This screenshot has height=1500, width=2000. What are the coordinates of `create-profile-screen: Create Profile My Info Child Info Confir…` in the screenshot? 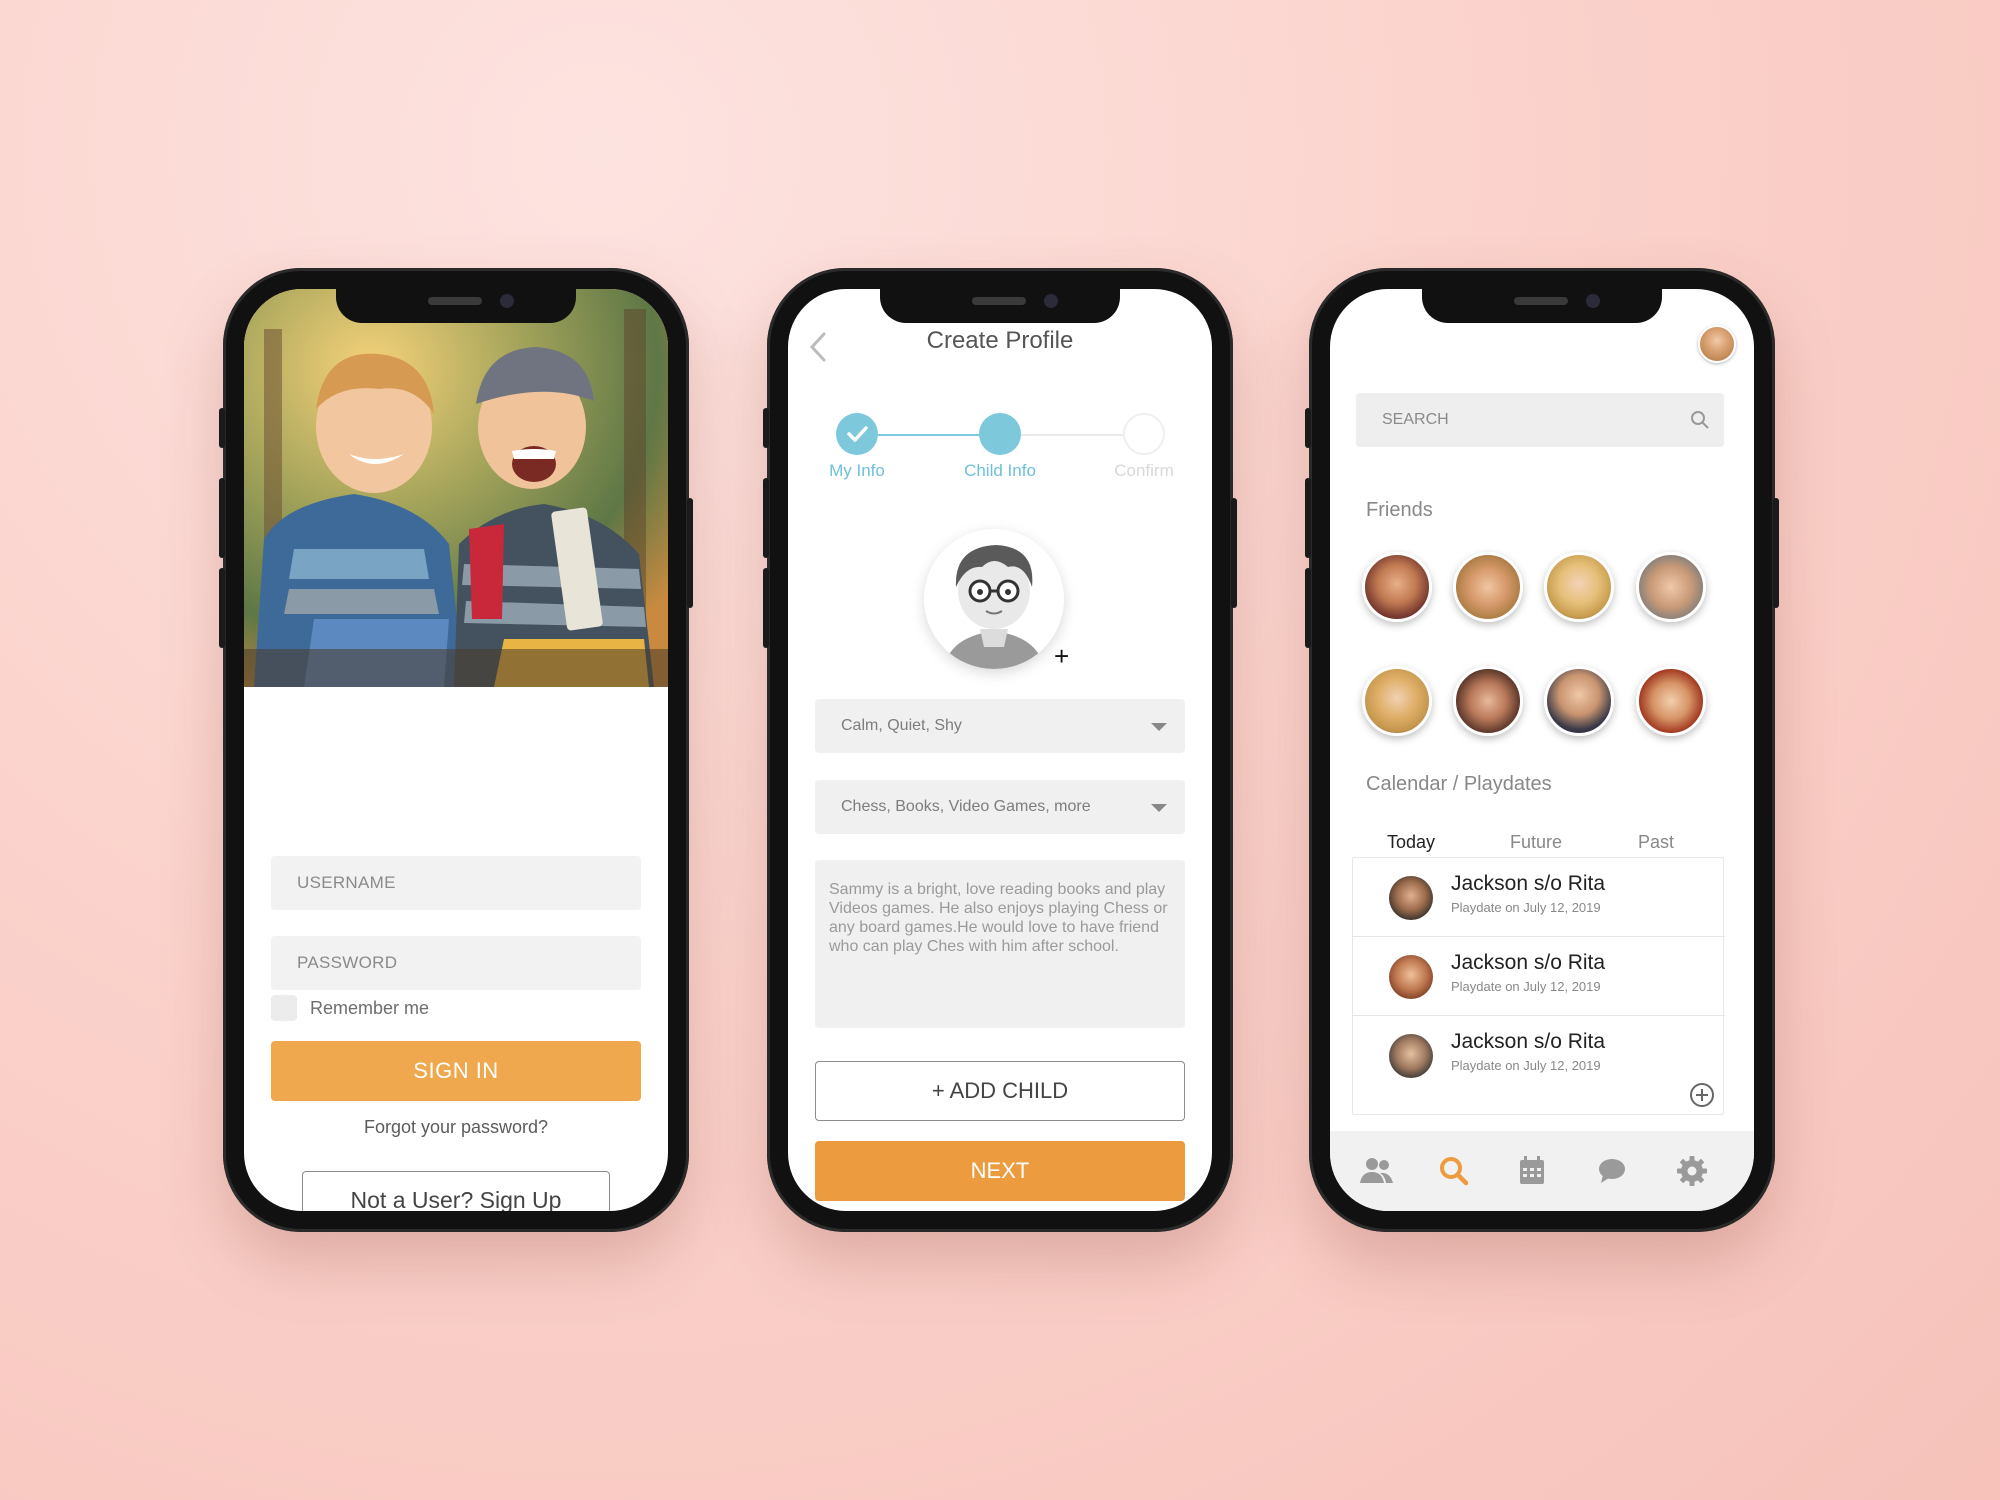 It's located at (1000, 750).